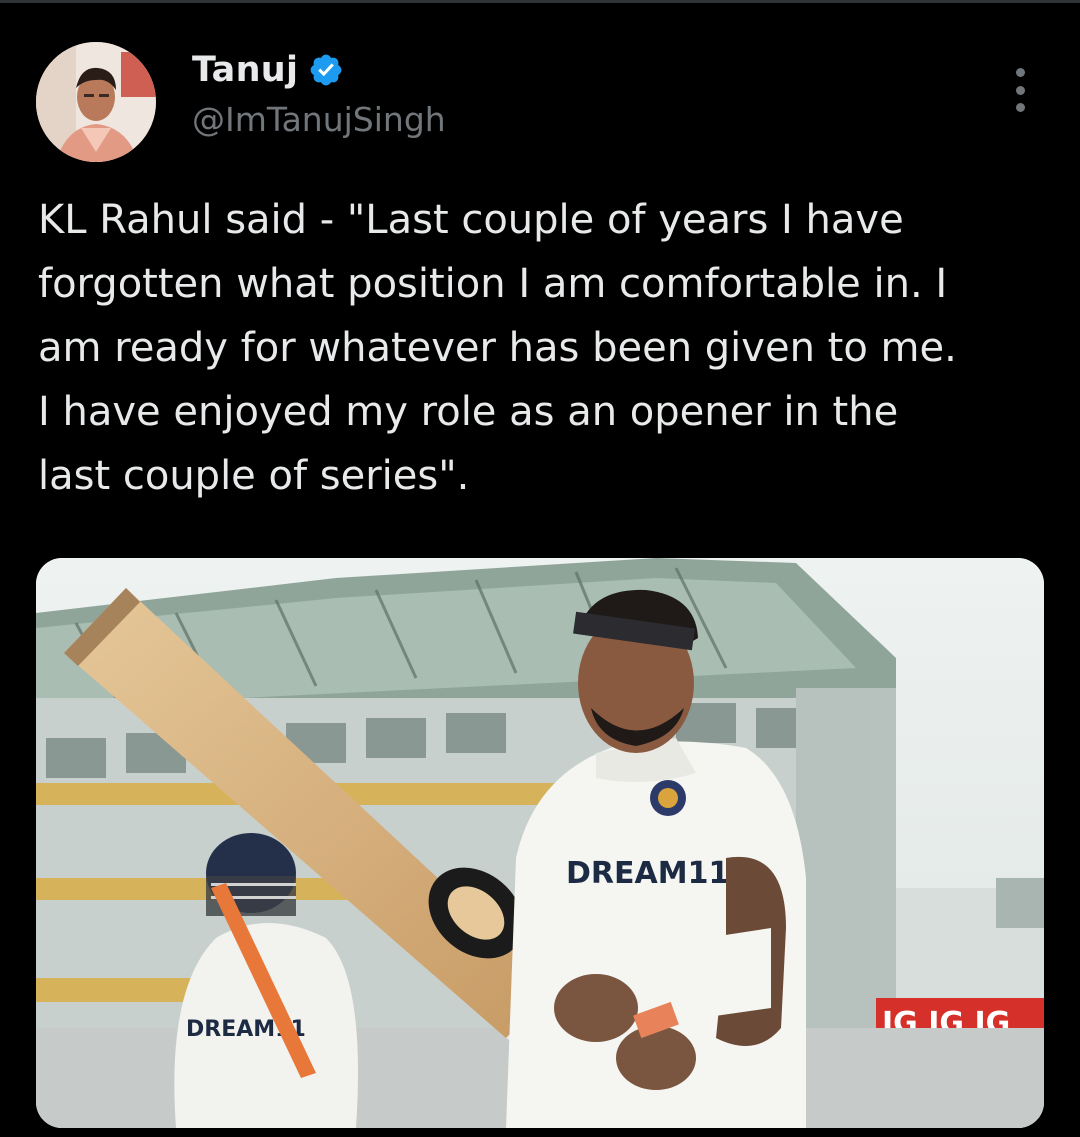 Image resolution: width=1080 pixels, height=1137 pixels. What do you see at coordinates (540, 1) in the screenshot?
I see `top-divider` at bounding box center [540, 1].